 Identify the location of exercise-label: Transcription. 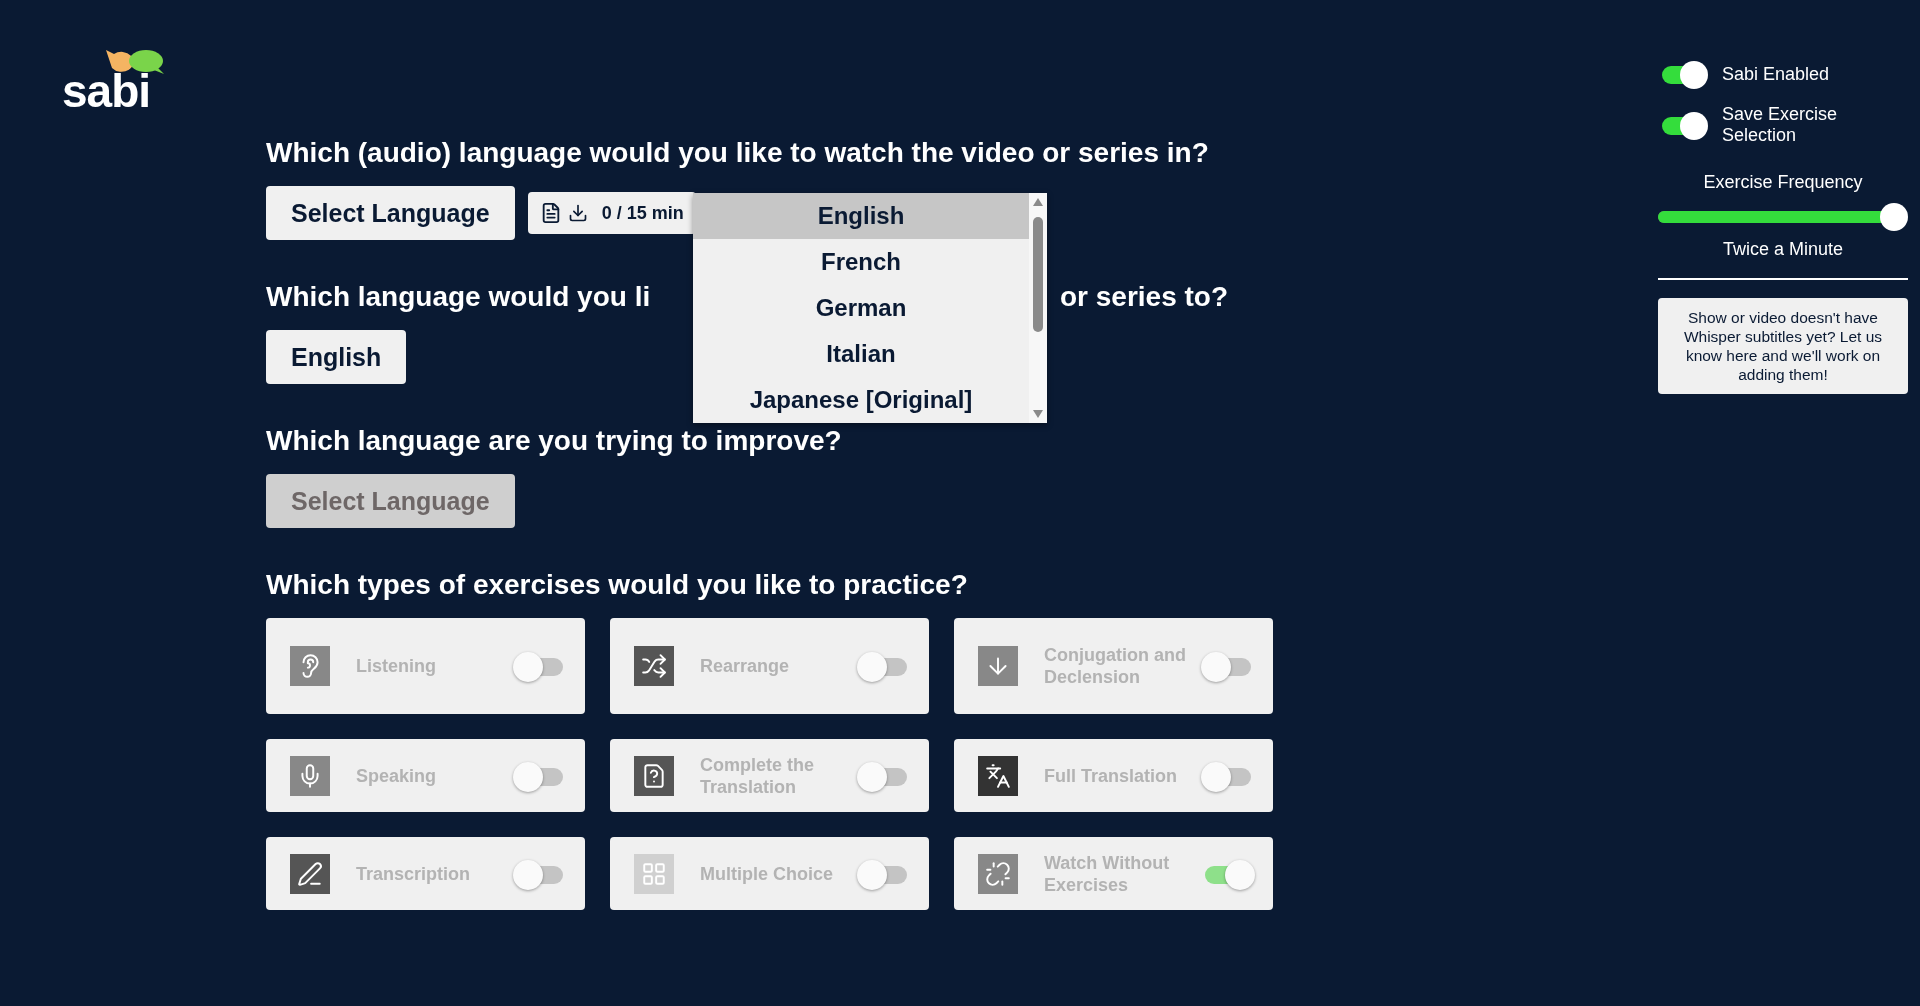
(414, 874).